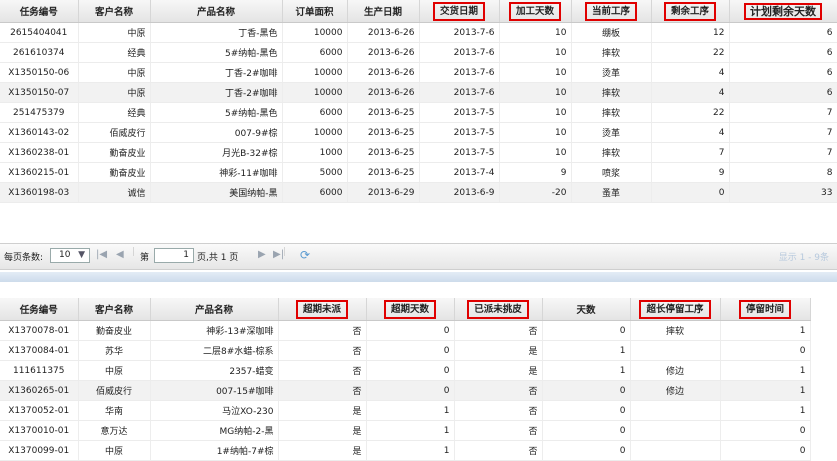 The image size is (837, 461). What do you see at coordinates (803, 258) in the screenshot?
I see `page-info: 显示 1 - 9条` at bounding box center [803, 258].